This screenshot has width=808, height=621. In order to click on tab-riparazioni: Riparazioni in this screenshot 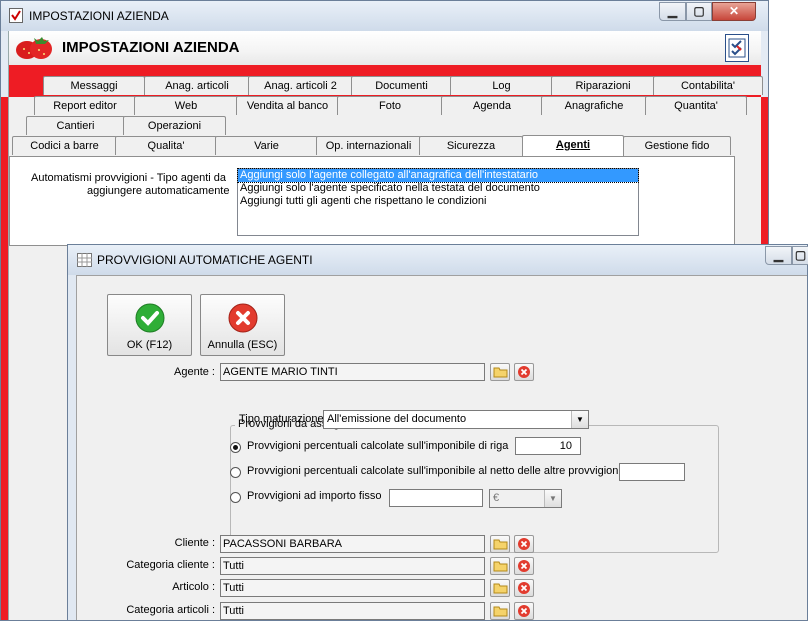, I will do `click(603, 85)`.